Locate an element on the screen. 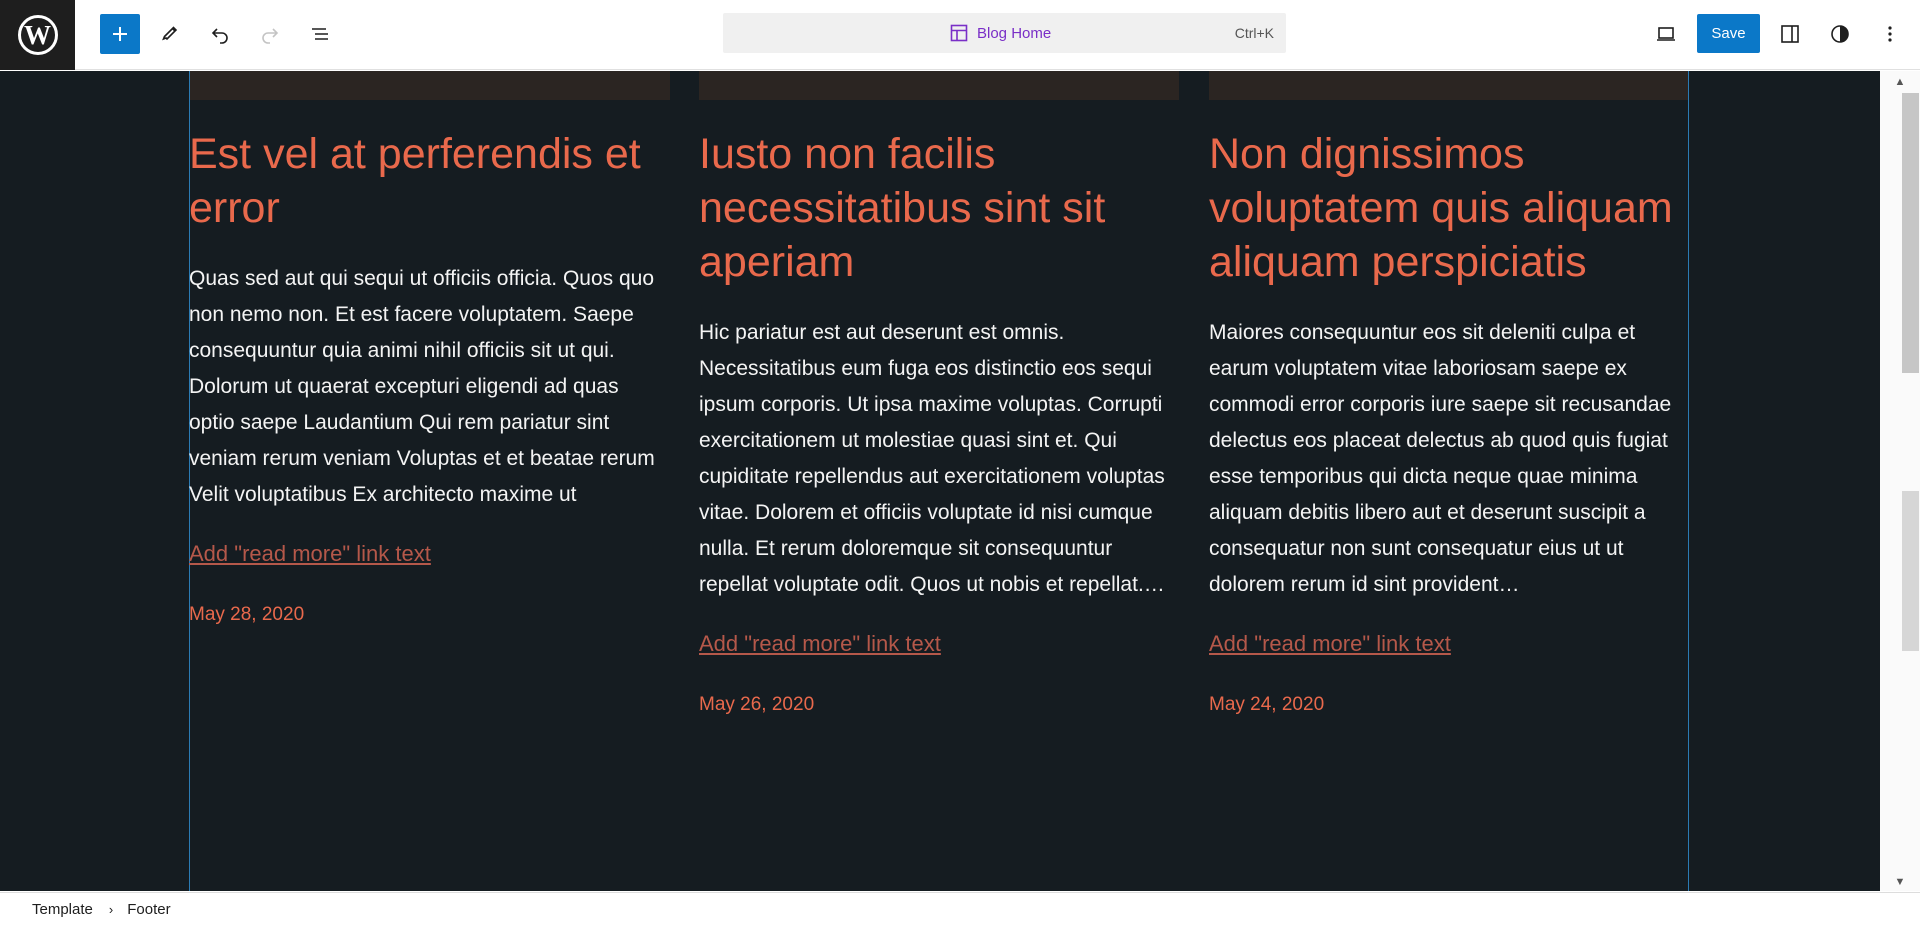 This screenshot has width=1920, height=925. scrollbar-thumb-upper is located at coordinates (1910, 233).